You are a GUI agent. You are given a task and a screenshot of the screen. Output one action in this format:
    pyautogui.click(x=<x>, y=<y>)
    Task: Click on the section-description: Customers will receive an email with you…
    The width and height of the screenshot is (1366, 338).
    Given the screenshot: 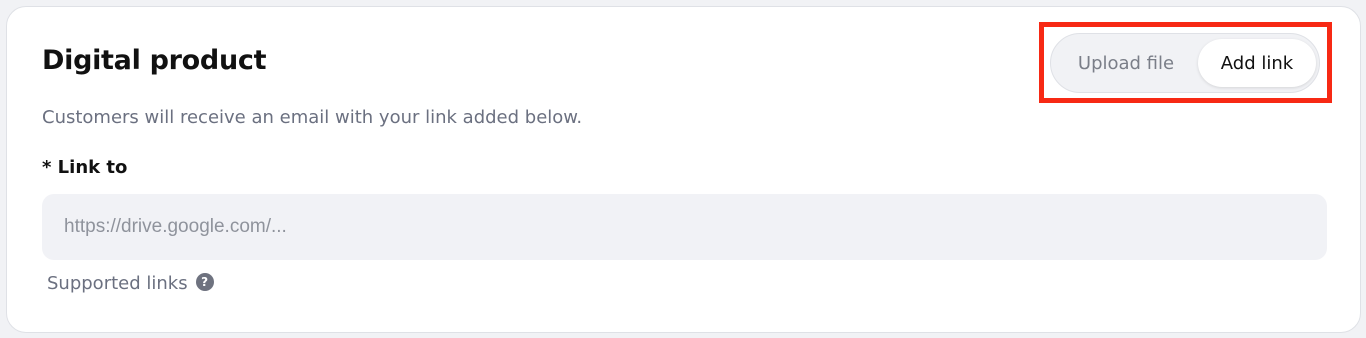 What is the action you would take?
    pyautogui.click(x=312, y=117)
    